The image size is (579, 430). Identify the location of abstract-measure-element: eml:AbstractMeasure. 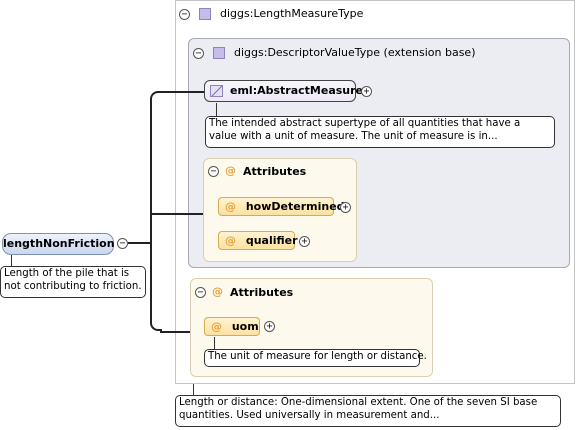
(283, 91).